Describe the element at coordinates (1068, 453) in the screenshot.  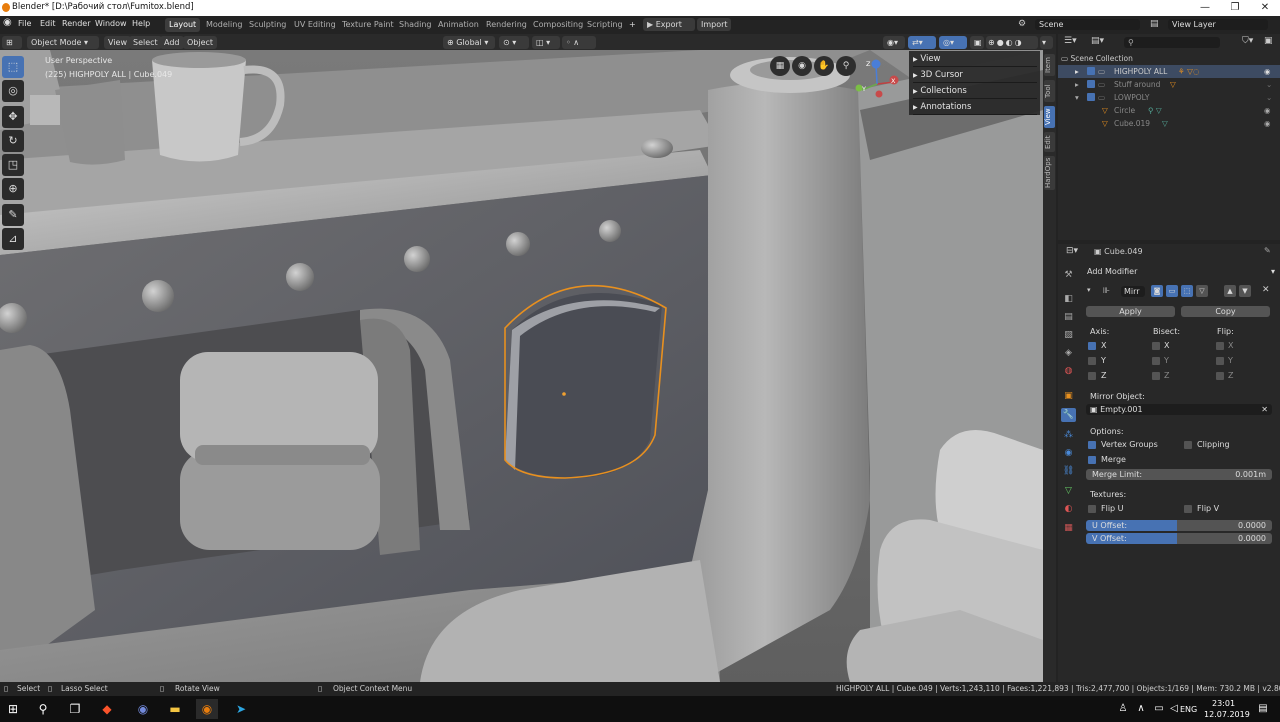
I see `physics-props-icon: ◉` at that location.